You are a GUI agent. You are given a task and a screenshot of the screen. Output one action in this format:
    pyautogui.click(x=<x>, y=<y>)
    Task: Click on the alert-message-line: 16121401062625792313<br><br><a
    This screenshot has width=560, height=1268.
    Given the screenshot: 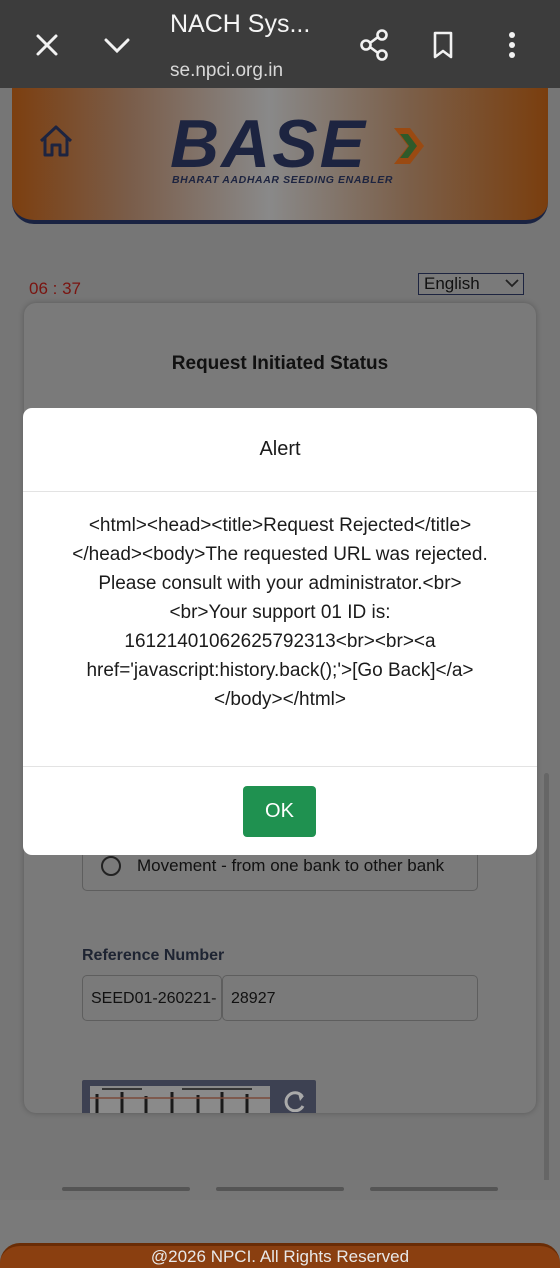 What is the action you would take?
    pyautogui.click(x=280, y=641)
    